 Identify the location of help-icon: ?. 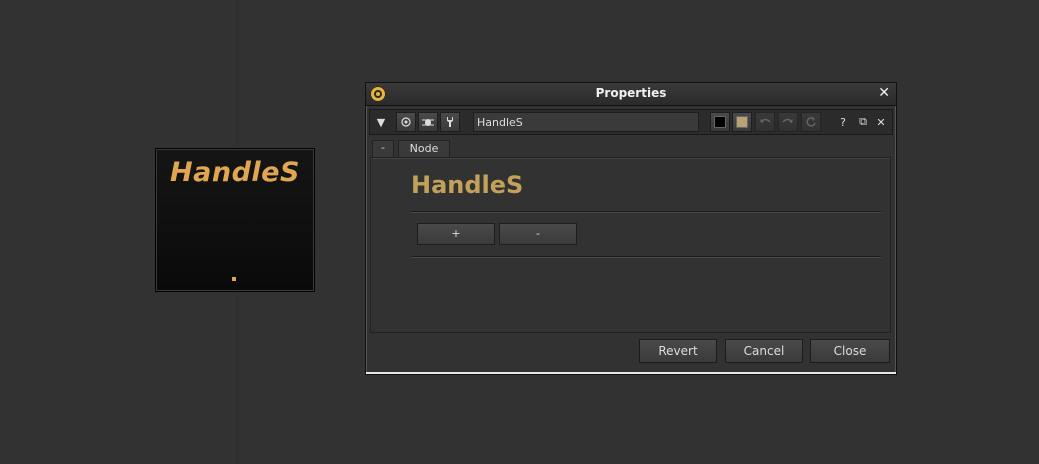
(843, 122).